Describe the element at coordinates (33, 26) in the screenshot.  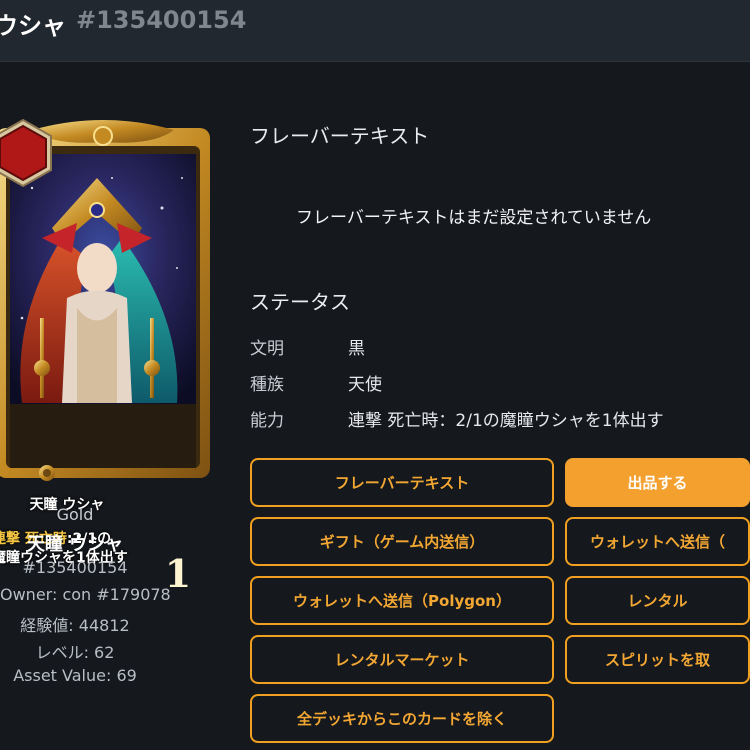
I see `page-title: ウシャ` at that location.